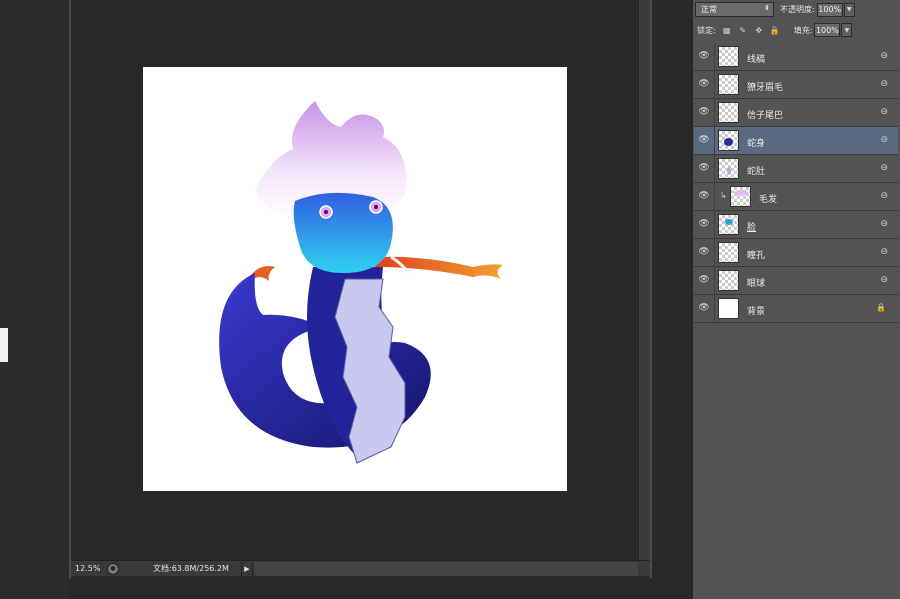 The height and width of the screenshot is (599, 900). What do you see at coordinates (768, 200) in the screenshot?
I see `layer-name: 毛发` at bounding box center [768, 200].